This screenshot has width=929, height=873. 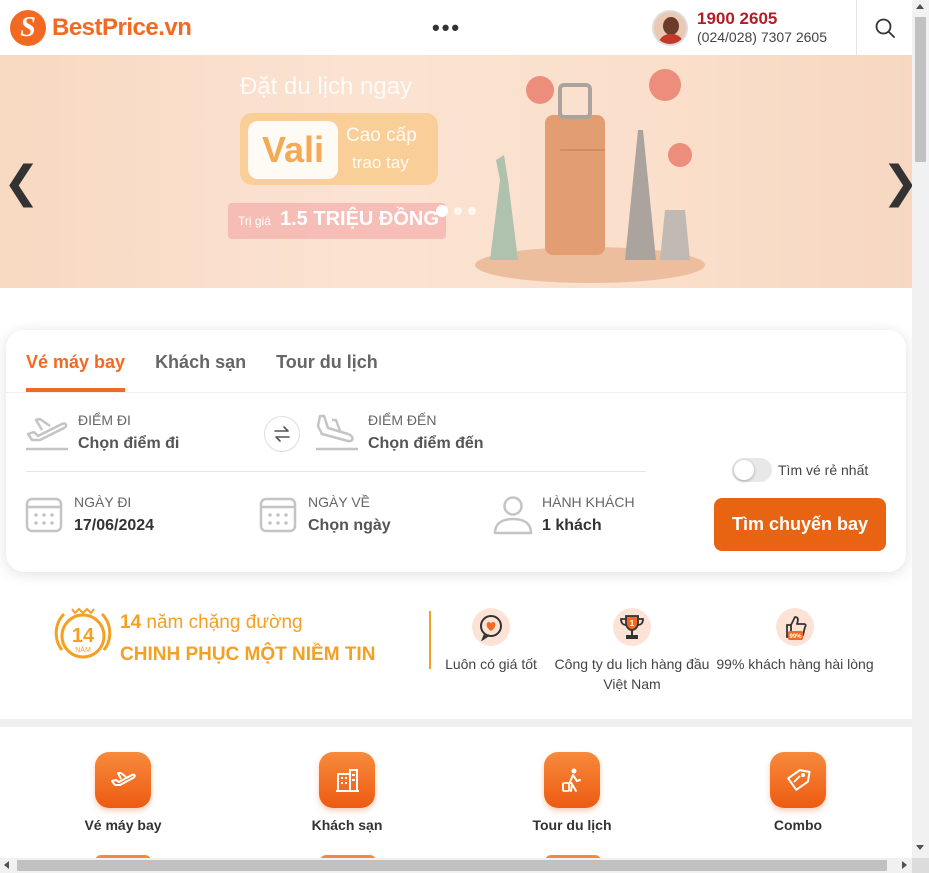 What do you see at coordinates (402, 420) in the screenshot?
I see `destination-label: ĐIỂM ĐẾN` at bounding box center [402, 420].